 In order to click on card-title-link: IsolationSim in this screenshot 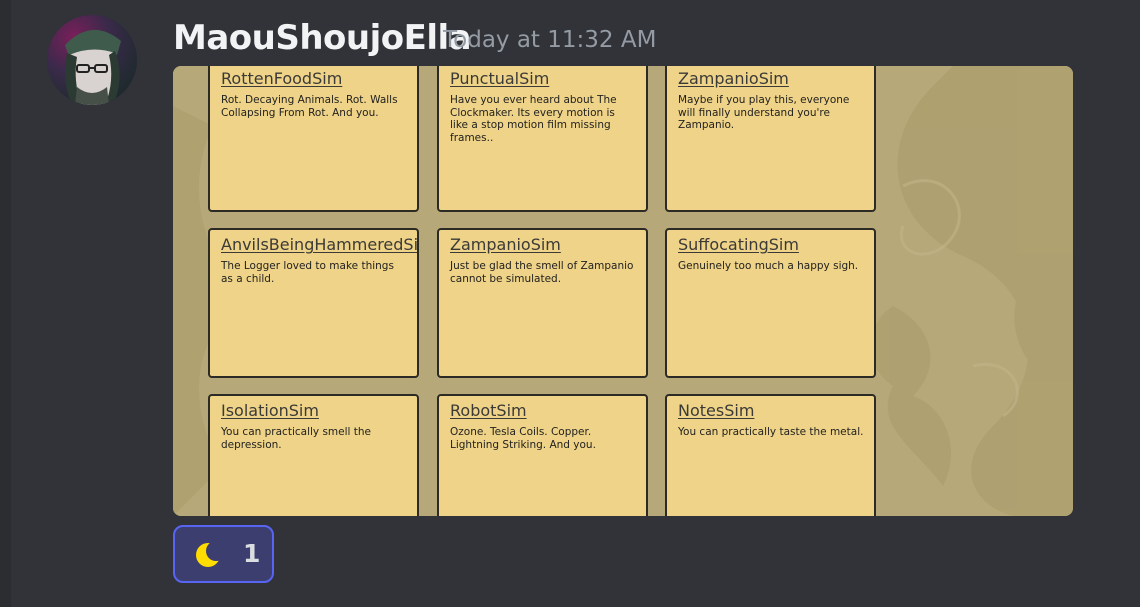, I will do `click(314, 411)`.